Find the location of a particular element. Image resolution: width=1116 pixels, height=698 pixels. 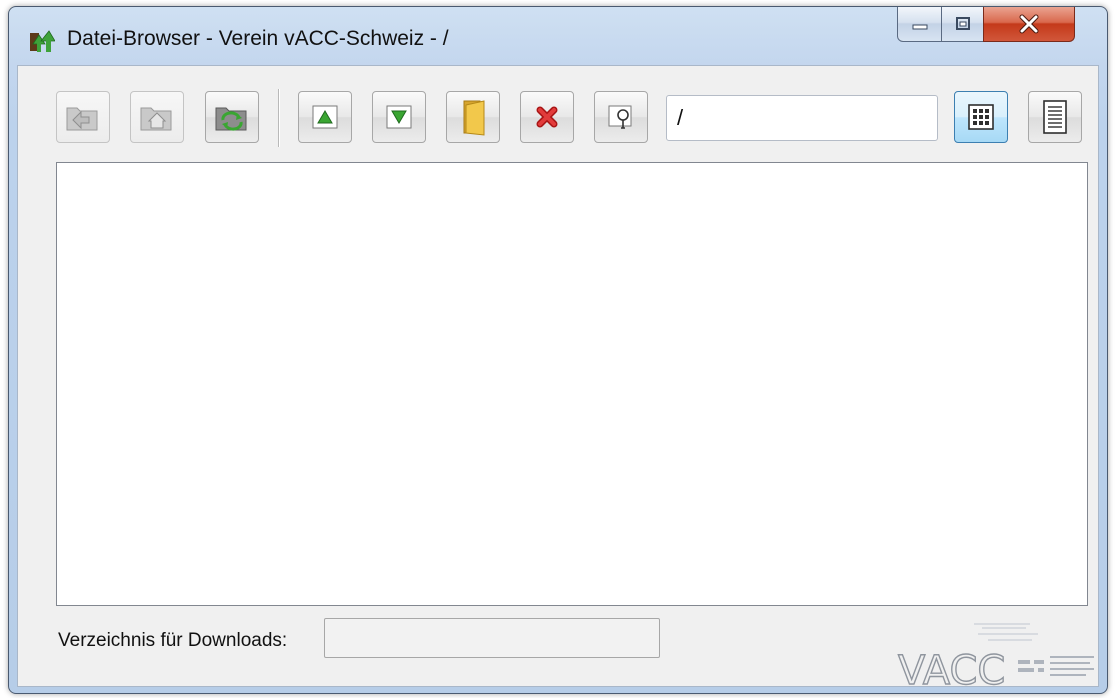

vacc-watermark-logo: VACC is located at coordinates (995, 654).